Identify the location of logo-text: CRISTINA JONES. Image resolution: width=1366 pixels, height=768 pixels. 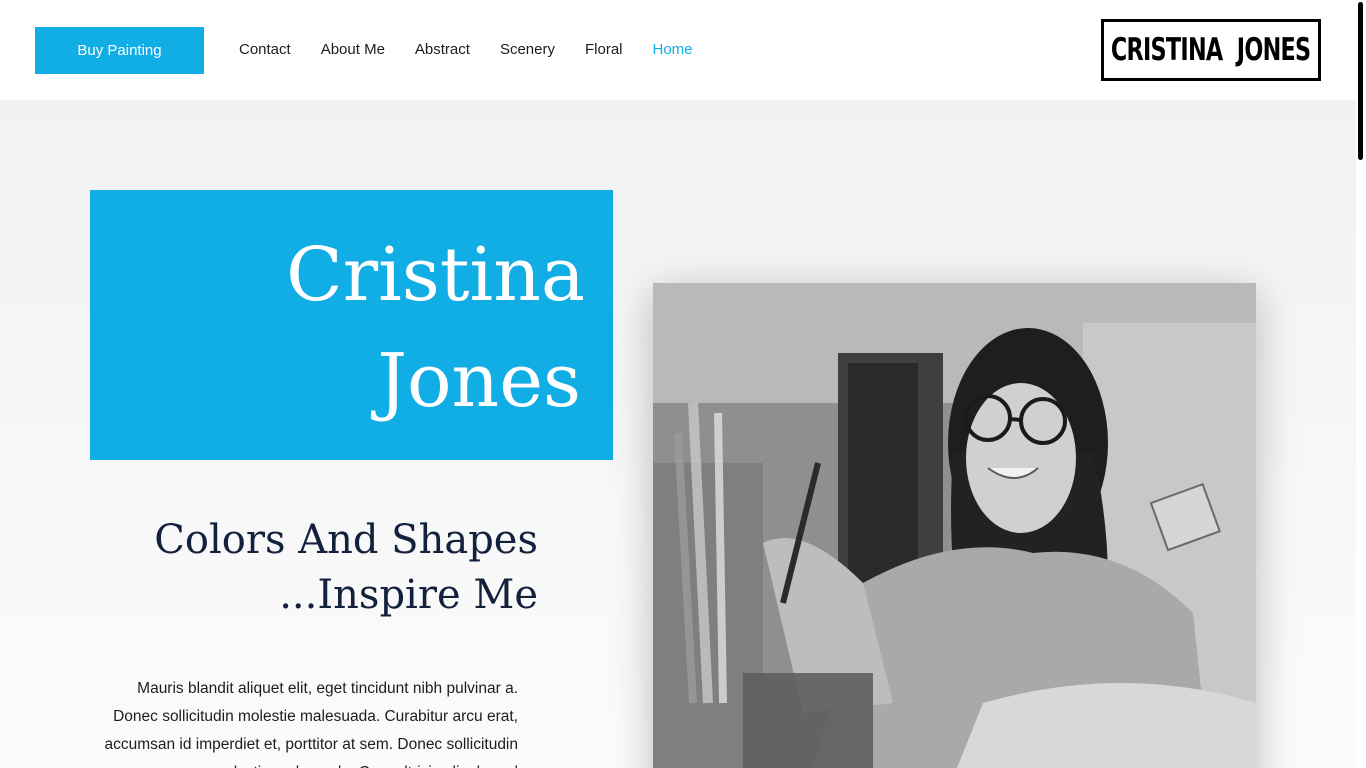
(1211, 50).